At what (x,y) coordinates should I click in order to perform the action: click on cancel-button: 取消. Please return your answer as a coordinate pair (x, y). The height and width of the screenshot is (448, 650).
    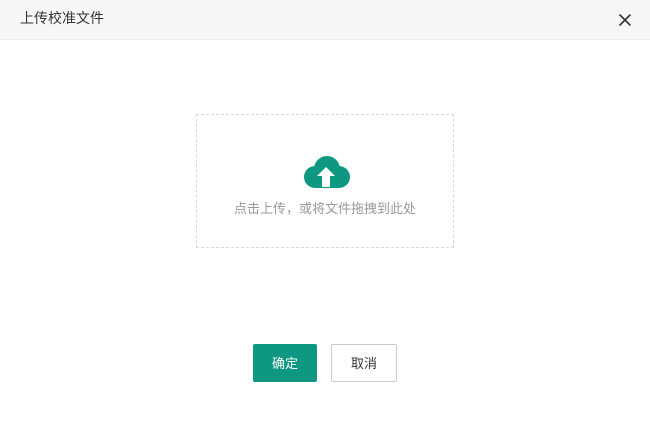
    Looking at the image, I should click on (364, 363).